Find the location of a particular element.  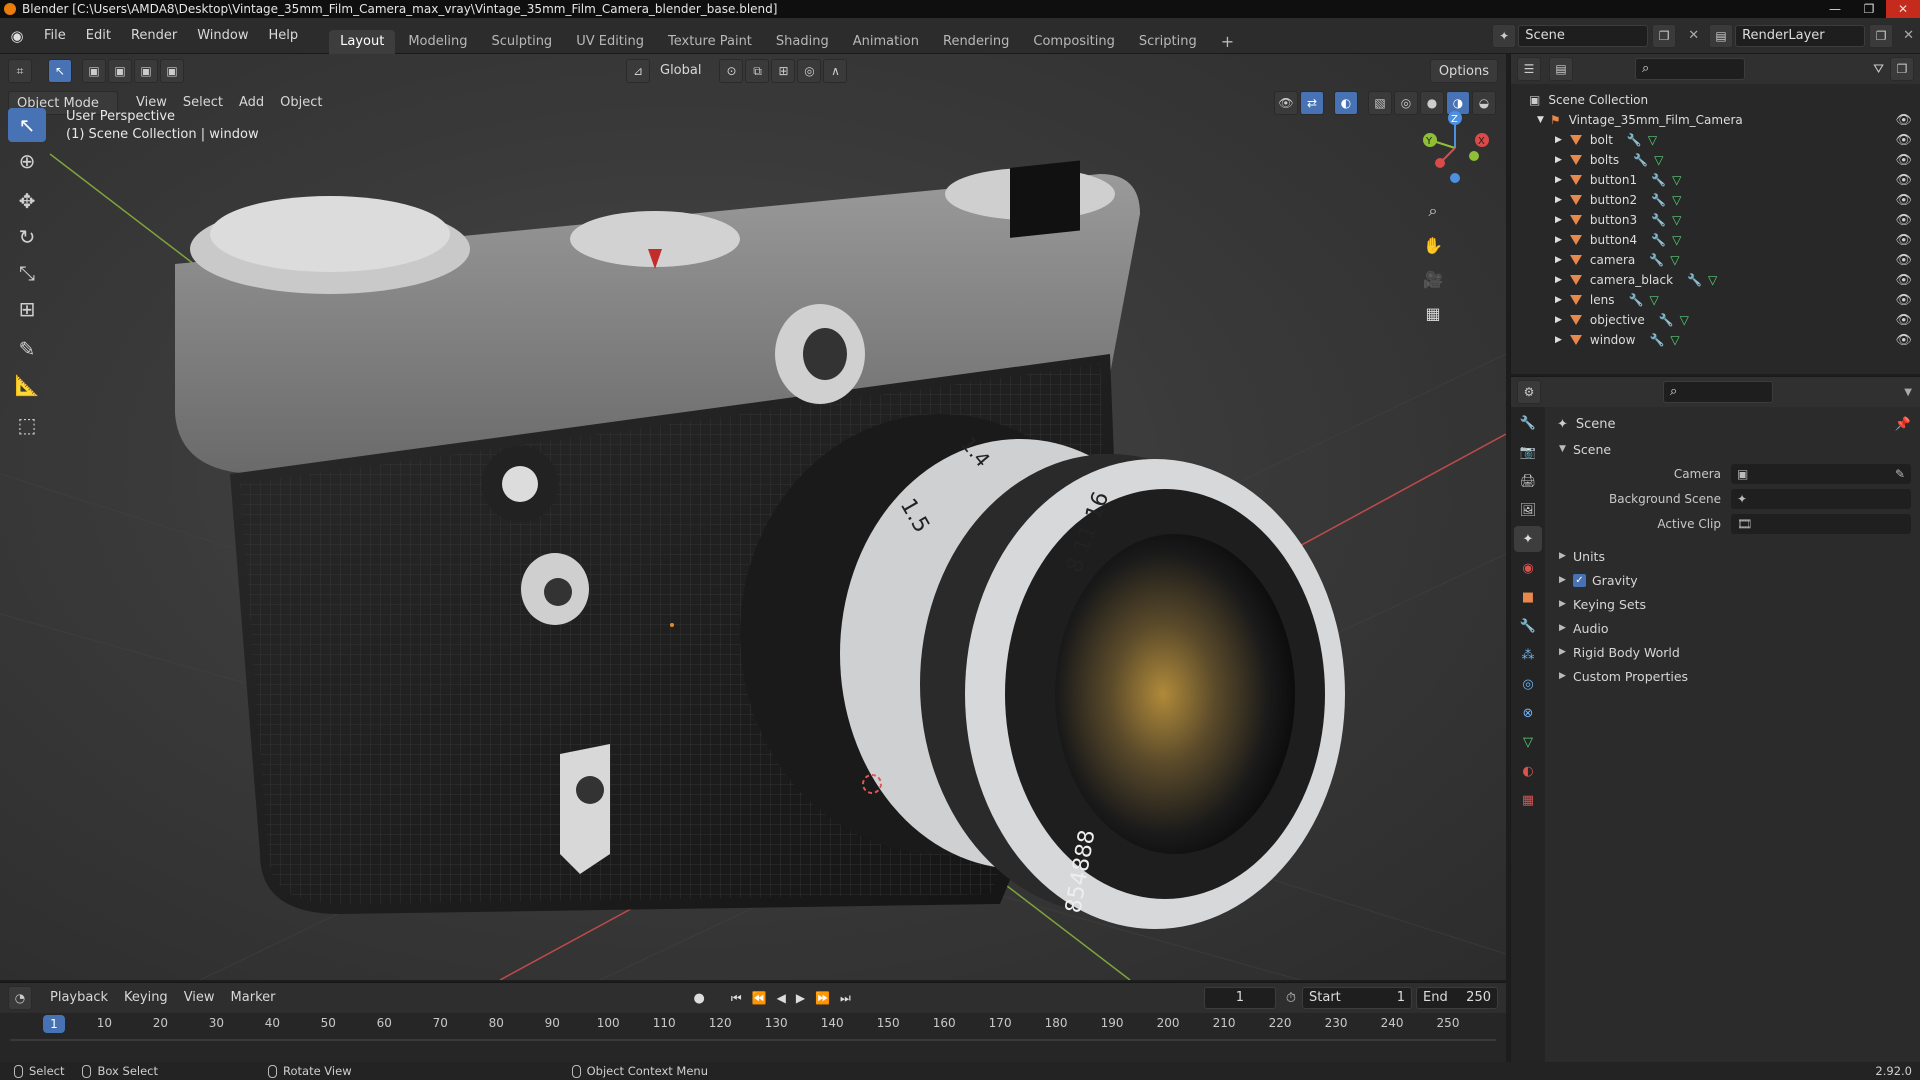

menu-keying: Keying is located at coordinates (146, 998).